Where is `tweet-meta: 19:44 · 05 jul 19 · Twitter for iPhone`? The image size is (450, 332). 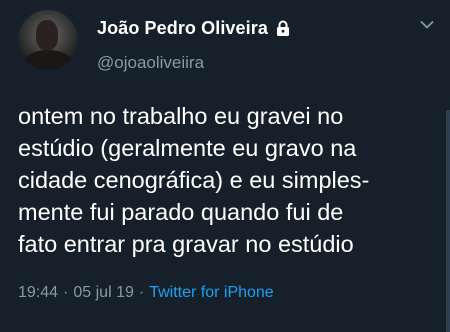 tweet-meta: 19:44 · 05 jul 19 · Twitter for iPhone is located at coordinates (146, 293).